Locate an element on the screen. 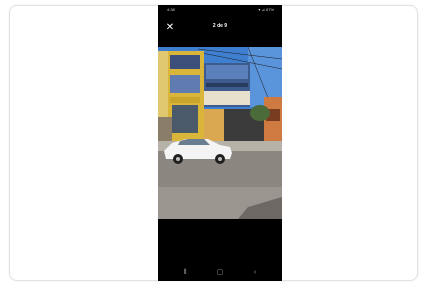 Image resolution: width=421 pixels, height=285 pixels. navigation-bar: ⦀ ▢ ‹ is located at coordinates (220, 273).